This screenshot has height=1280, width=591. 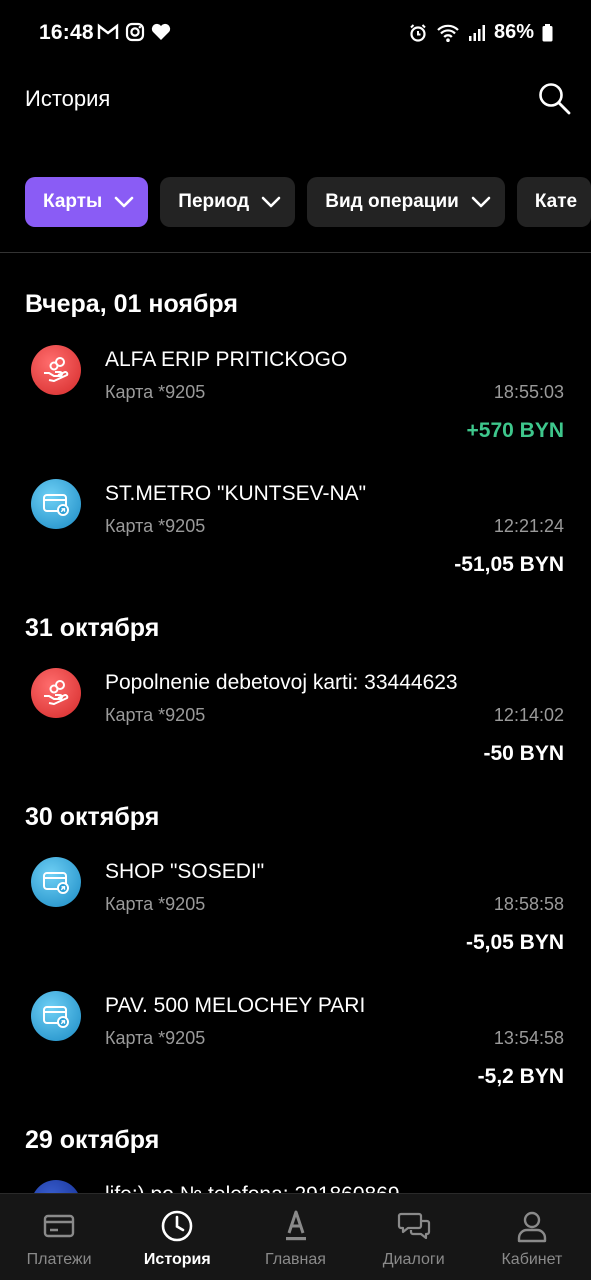 I want to click on wallet-icon, so click(x=59, y=1226).